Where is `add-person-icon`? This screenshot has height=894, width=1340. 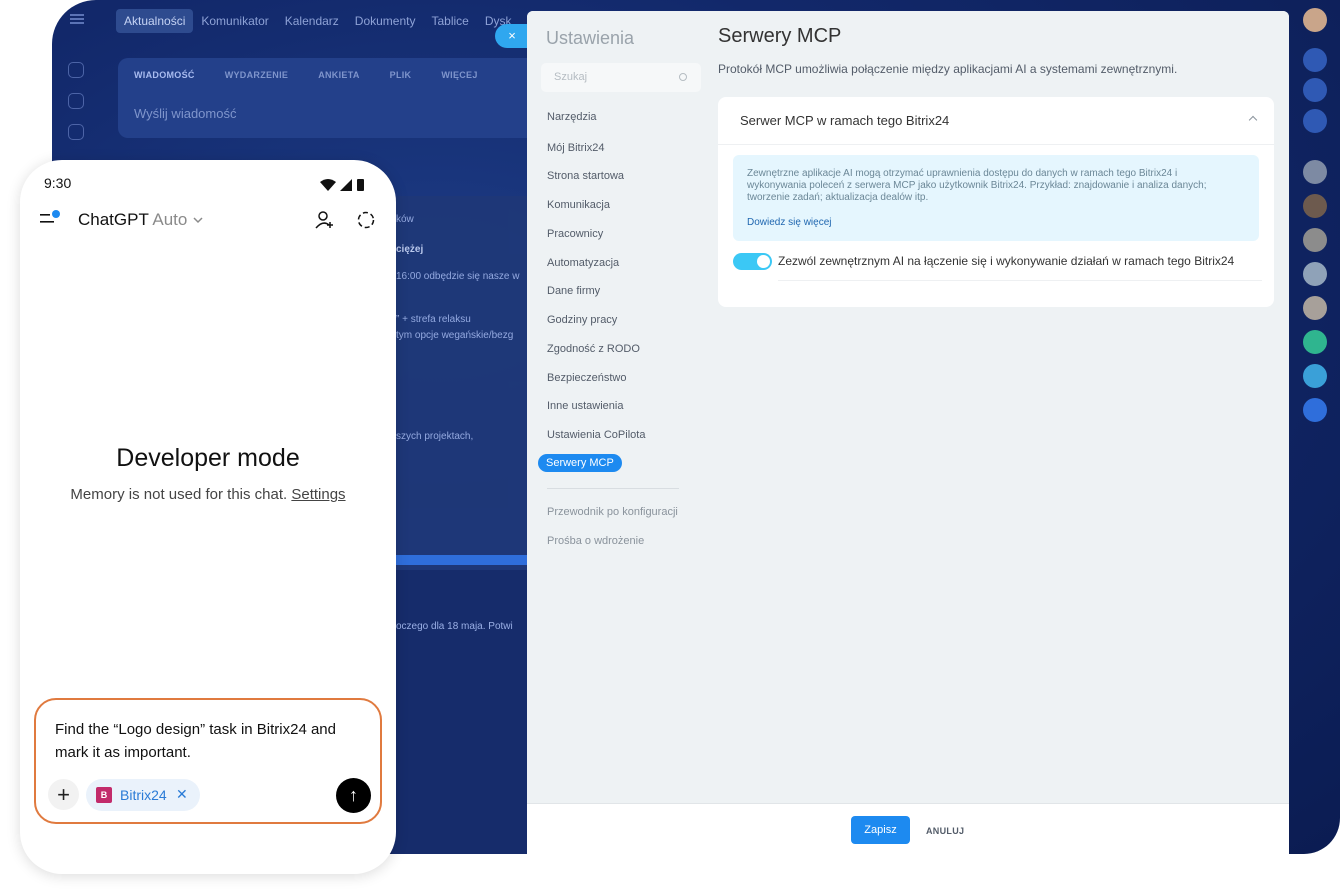 add-person-icon is located at coordinates (325, 220).